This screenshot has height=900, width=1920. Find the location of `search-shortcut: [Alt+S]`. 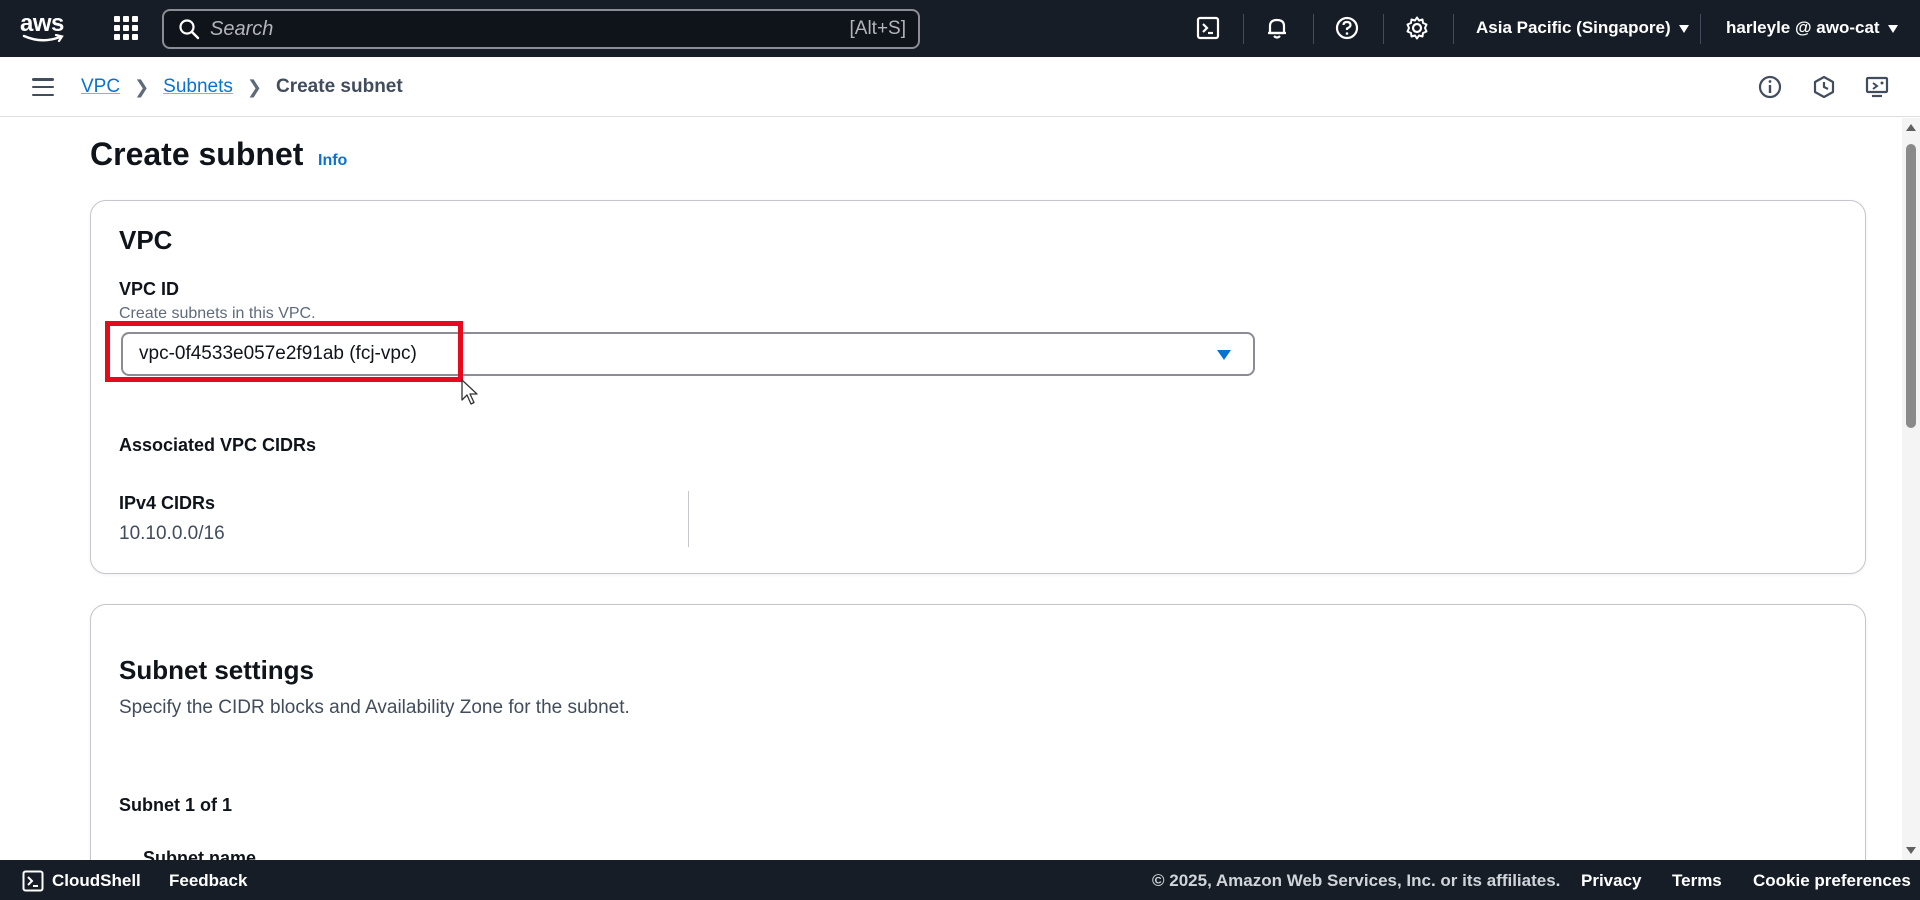

search-shortcut: [Alt+S] is located at coordinates (878, 28).